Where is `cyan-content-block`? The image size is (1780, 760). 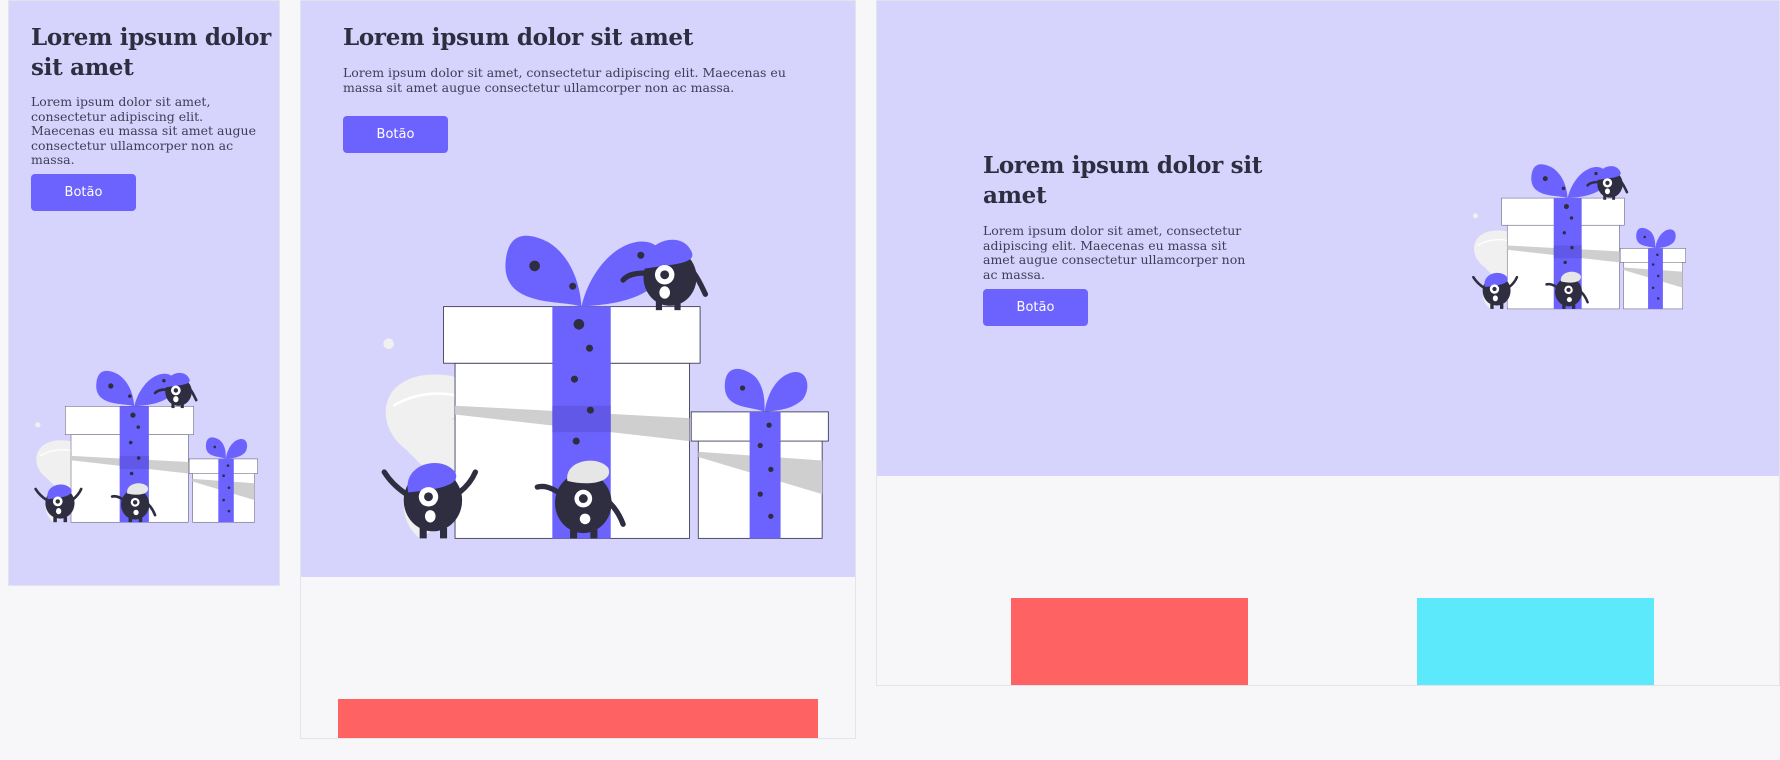
cyan-content-block is located at coordinates (1535, 641).